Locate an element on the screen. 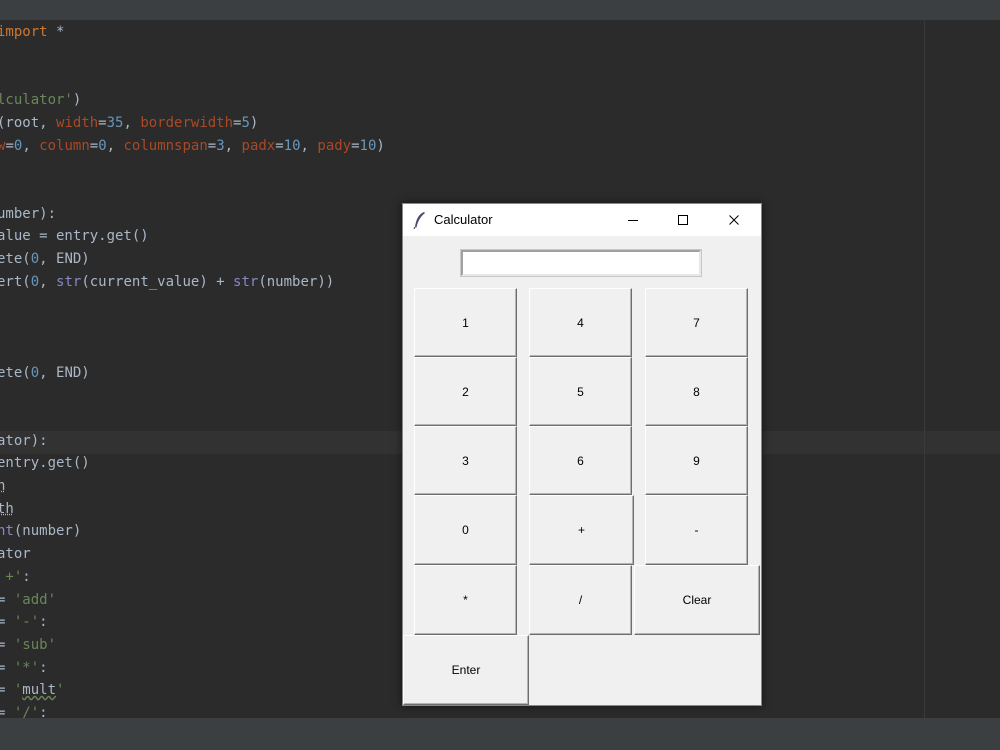 This screenshot has width=1000, height=750. minimize-icon is located at coordinates (633, 220).